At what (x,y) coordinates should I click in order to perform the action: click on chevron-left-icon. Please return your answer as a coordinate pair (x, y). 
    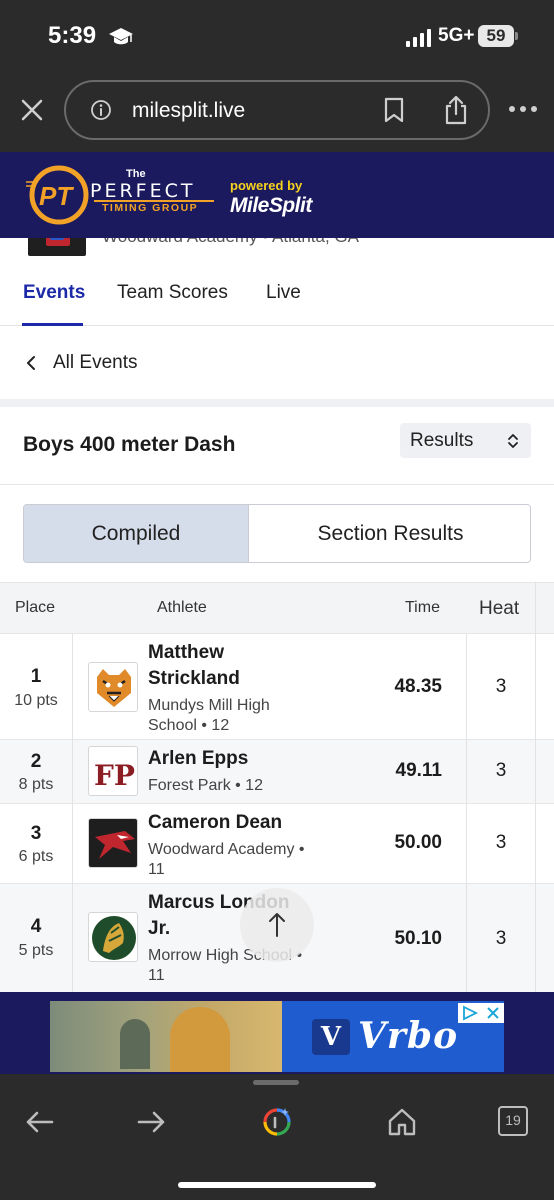
    Looking at the image, I should click on (31, 363).